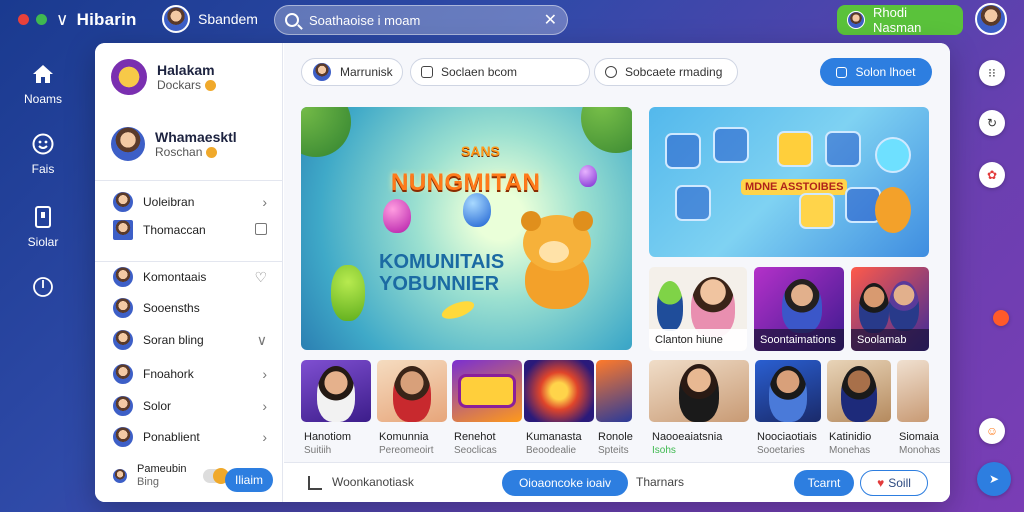  I want to click on bottom-pill-button: Oioaoncoke ioaiv, so click(565, 483).